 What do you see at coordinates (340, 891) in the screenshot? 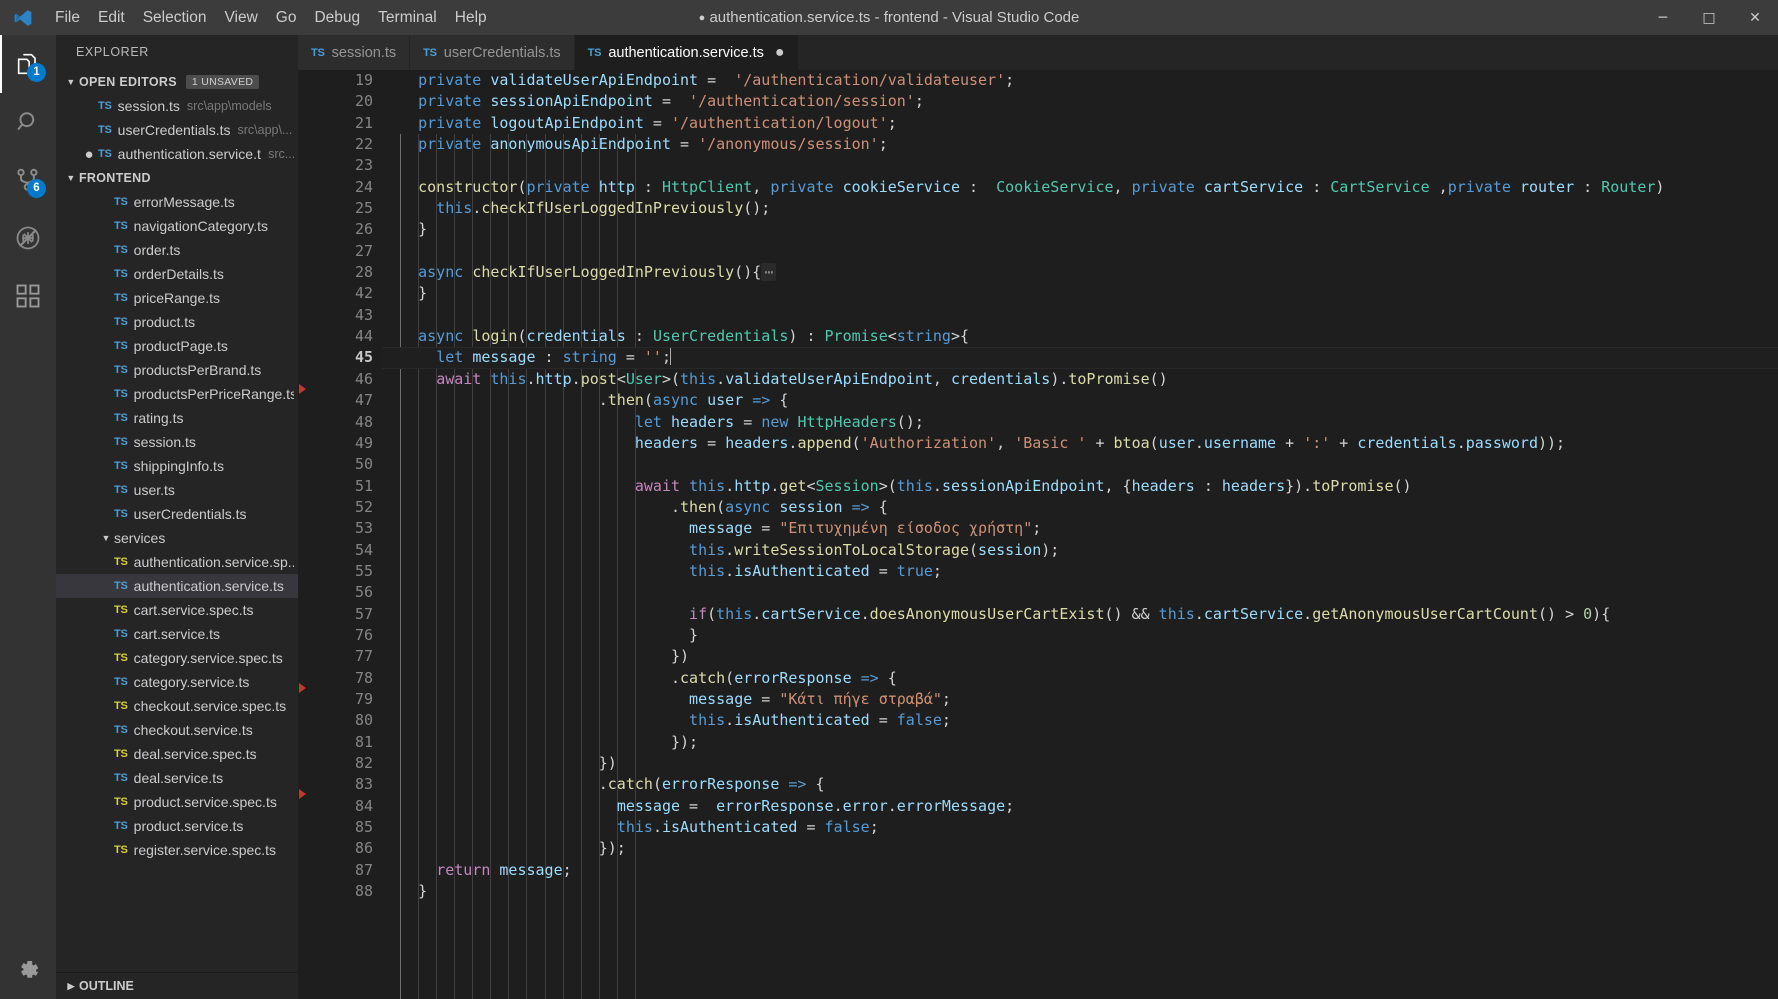
I see `line-number: 88` at bounding box center [340, 891].